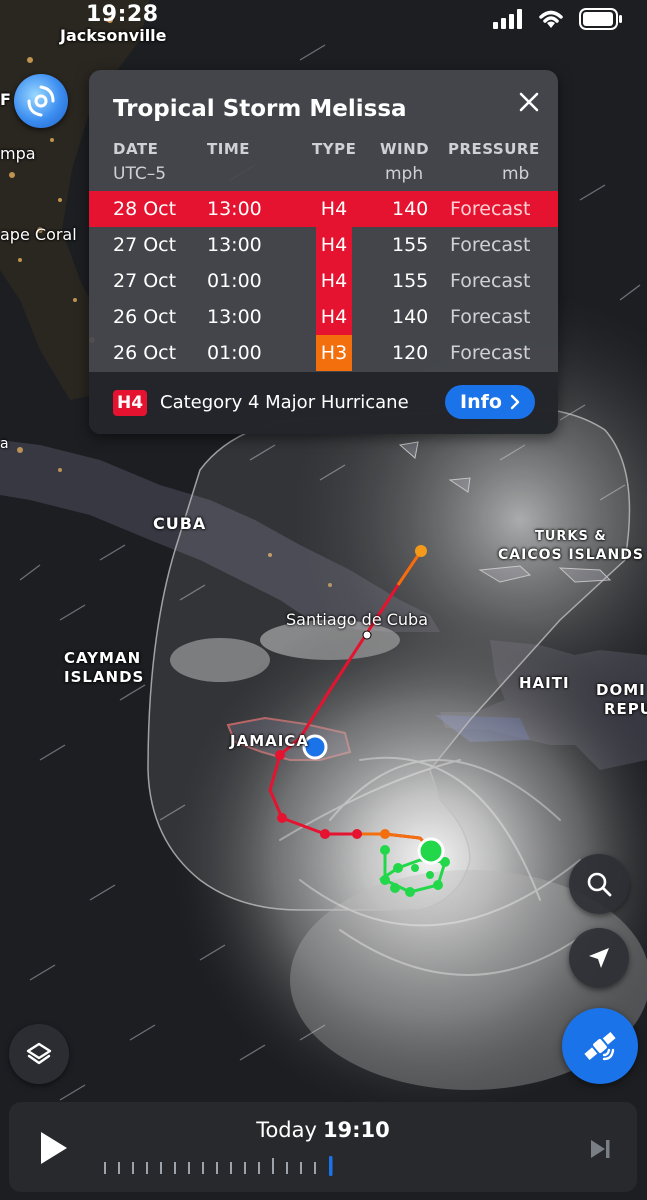 The height and width of the screenshot is (1200, 647). What do you see at coordinates (4, 444) in the screenshot?
I see `map-label-left-edge-a: a` at bounding box center [4, 444].